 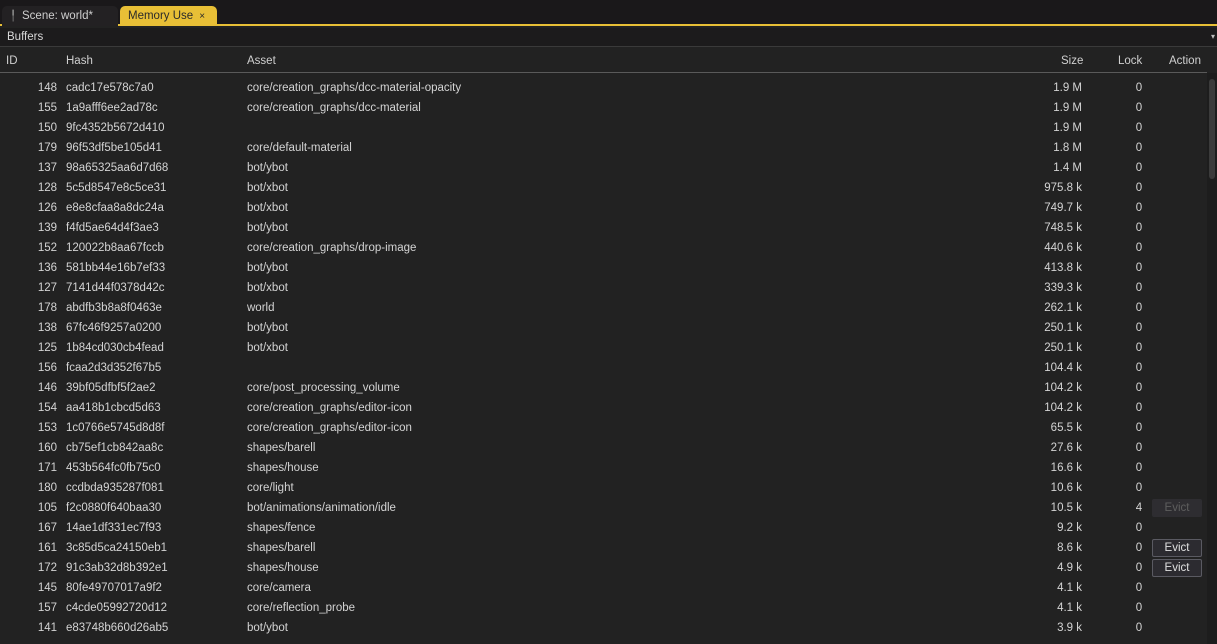 I want to click on column-header-hash: Hash, so click(x=79, y=61).